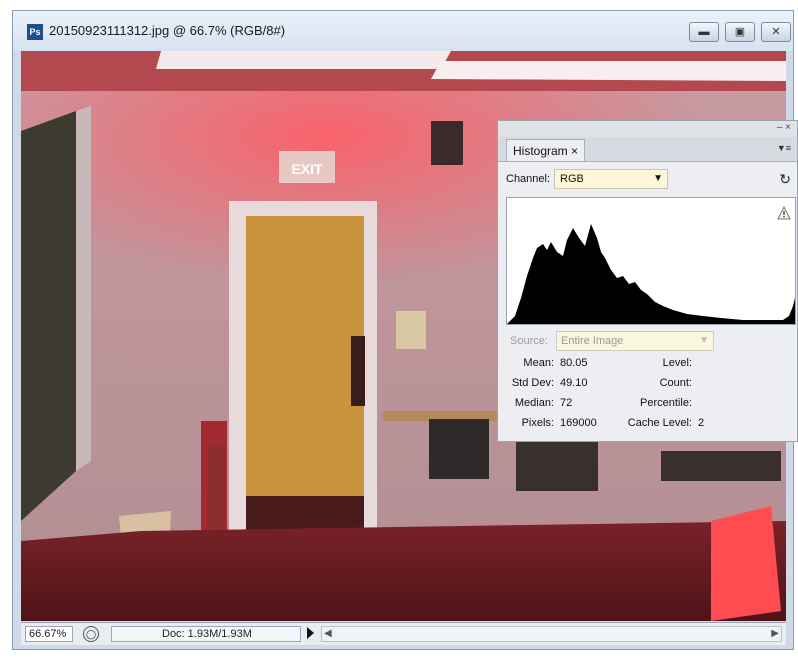 This screenshot has width=798, height=659. I want to click on svg-text: EXIT, so click(307, 169).